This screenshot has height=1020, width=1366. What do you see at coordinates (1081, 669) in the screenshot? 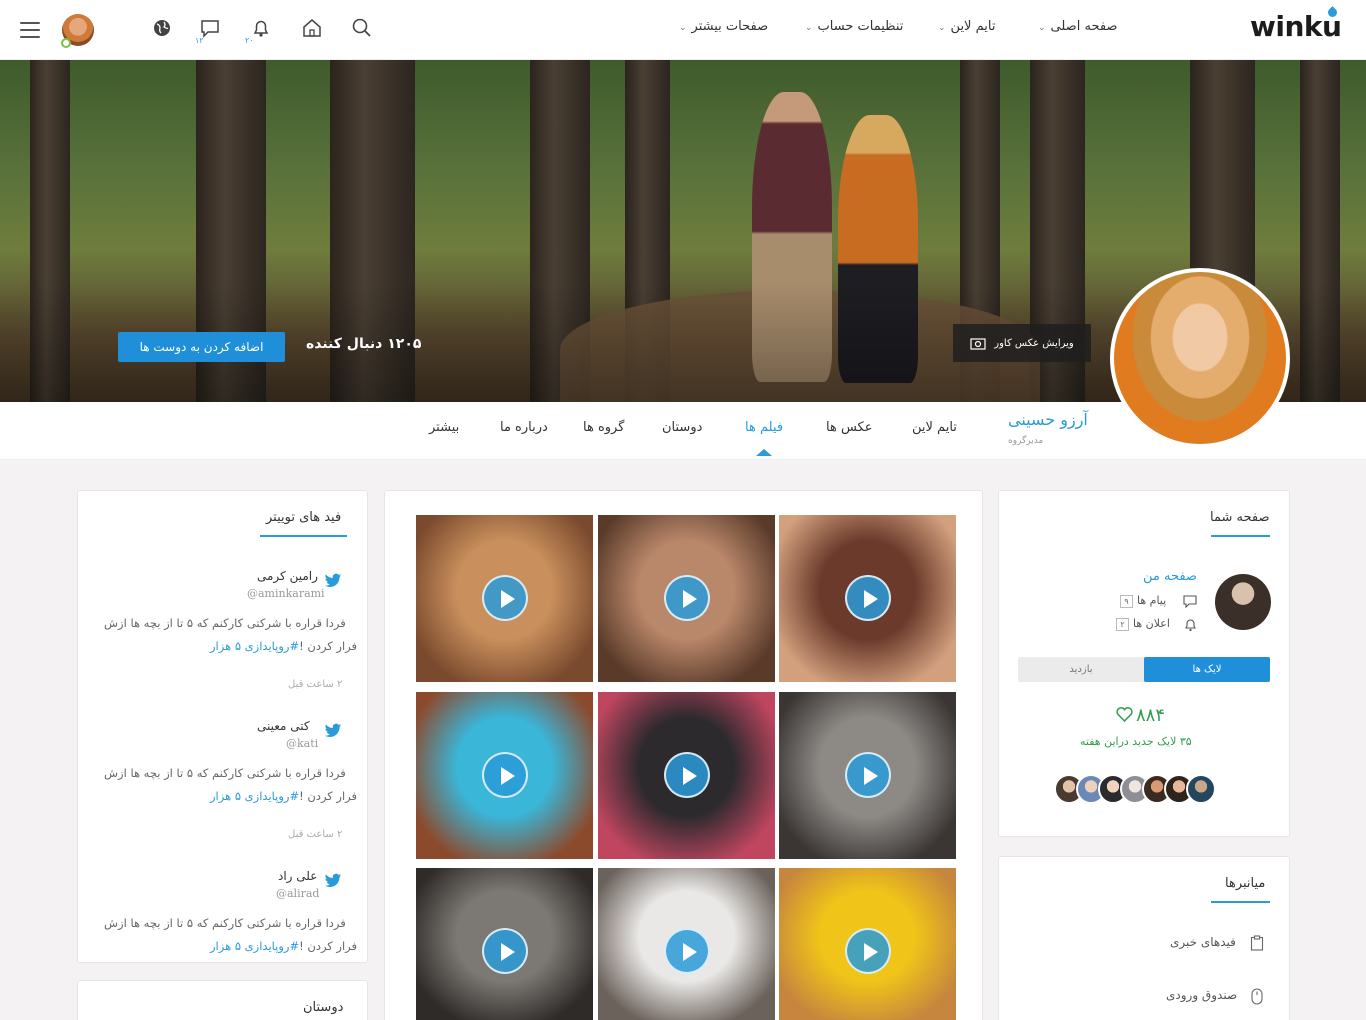
I see `tab-visits: بازدید` at bounding box center [1081, 669].